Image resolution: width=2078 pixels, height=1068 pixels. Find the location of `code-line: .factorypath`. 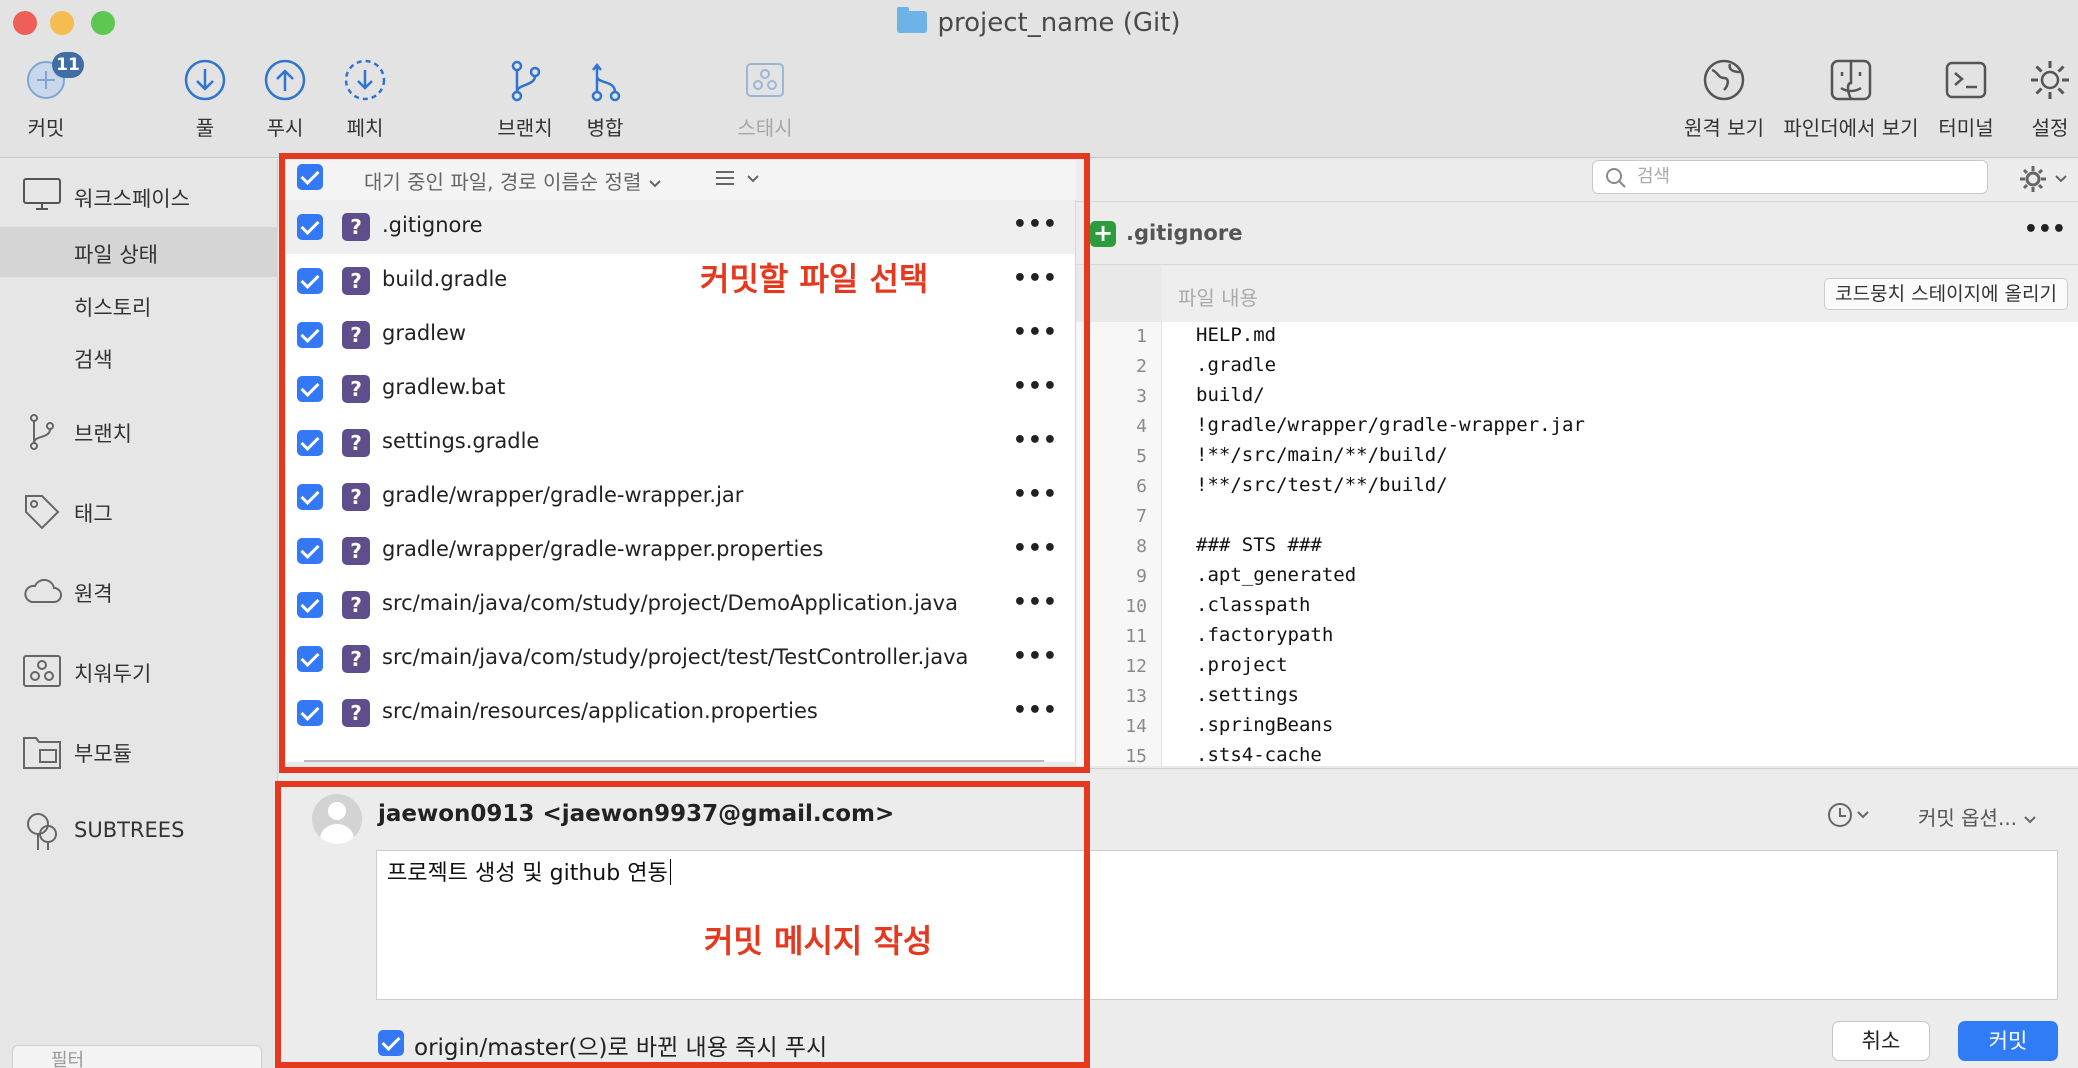

code-line: .factorypath is located at coordinates (1265, 635).